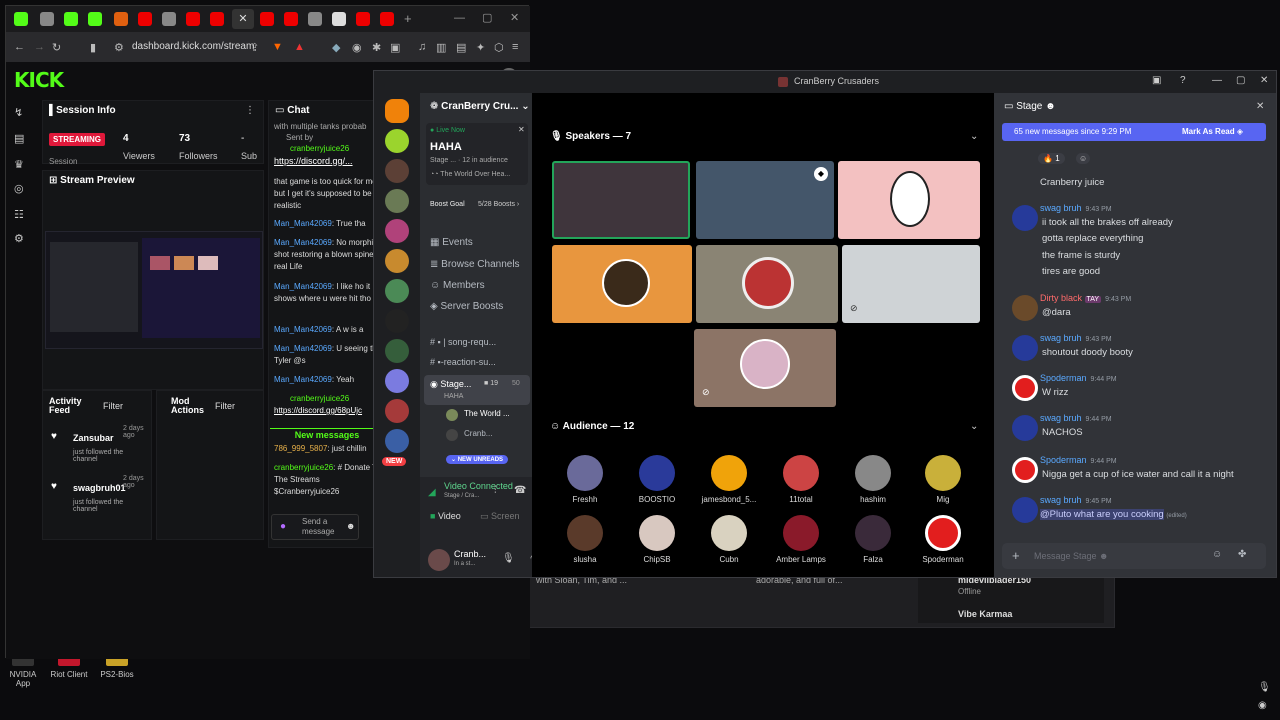 Image resolution: width=1280 pixels, height=720 pixels. What do you see at coordinates (1076, 418) in the screenshot?
I see `message-author: swag bruh 9:44 PM` at bounding box center [1076, 418].